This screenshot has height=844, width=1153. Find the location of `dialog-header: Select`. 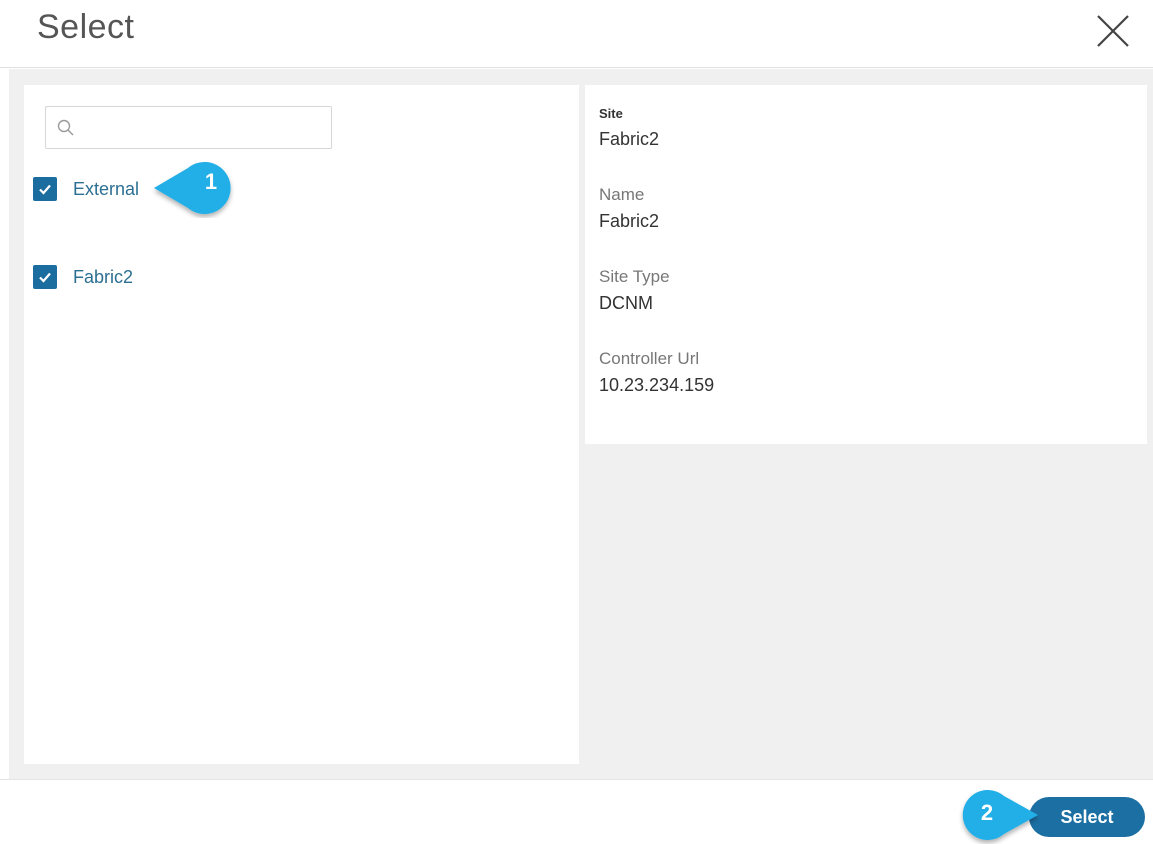

dialog-header: Select is located at coordinates (576, 34).